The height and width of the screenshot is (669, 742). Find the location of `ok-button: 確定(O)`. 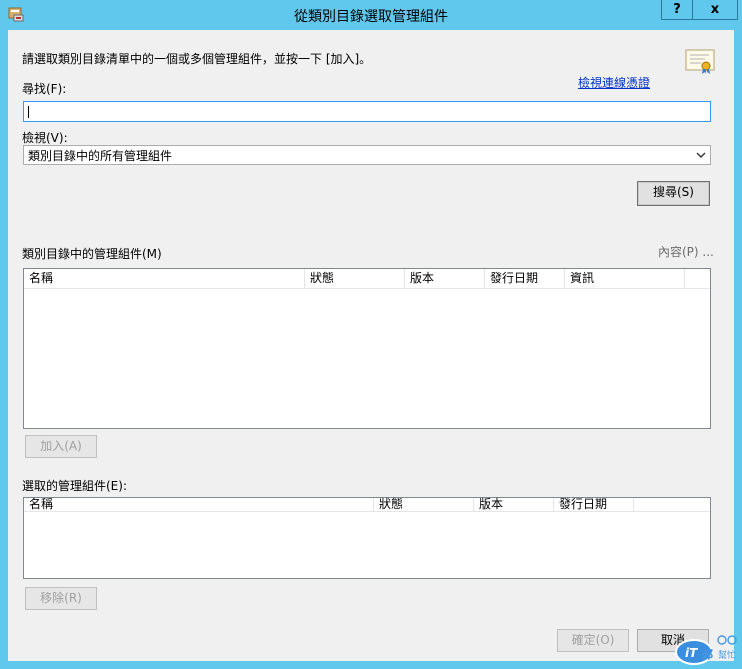

ok-button: 確定(O) is located at coordinates (593, 640).